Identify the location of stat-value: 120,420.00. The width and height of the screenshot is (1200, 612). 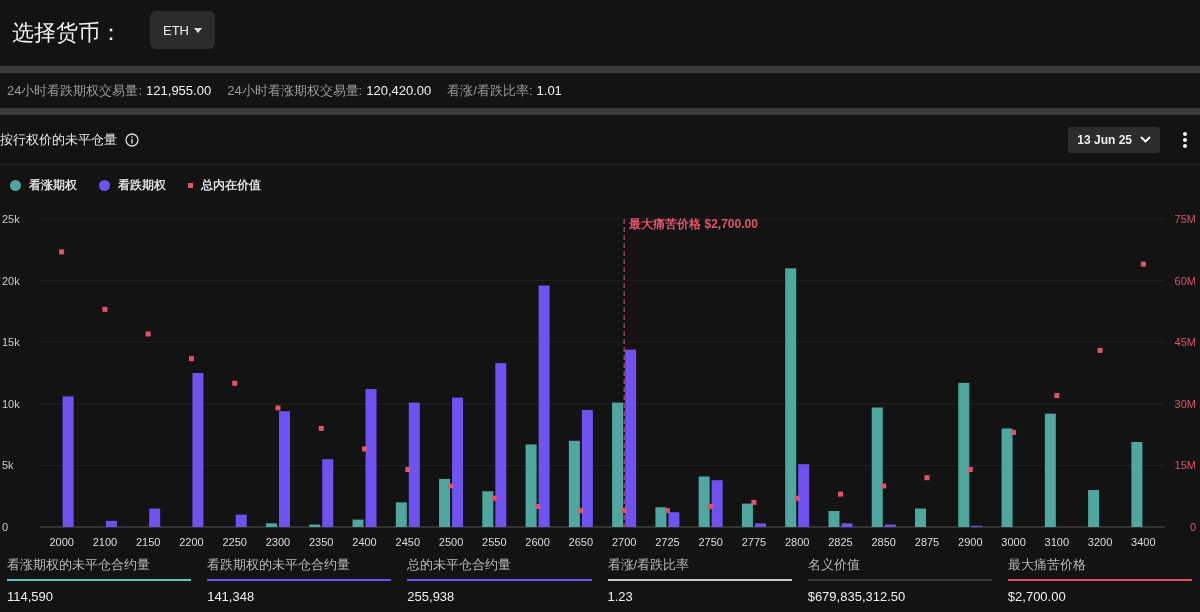
(399, 90).